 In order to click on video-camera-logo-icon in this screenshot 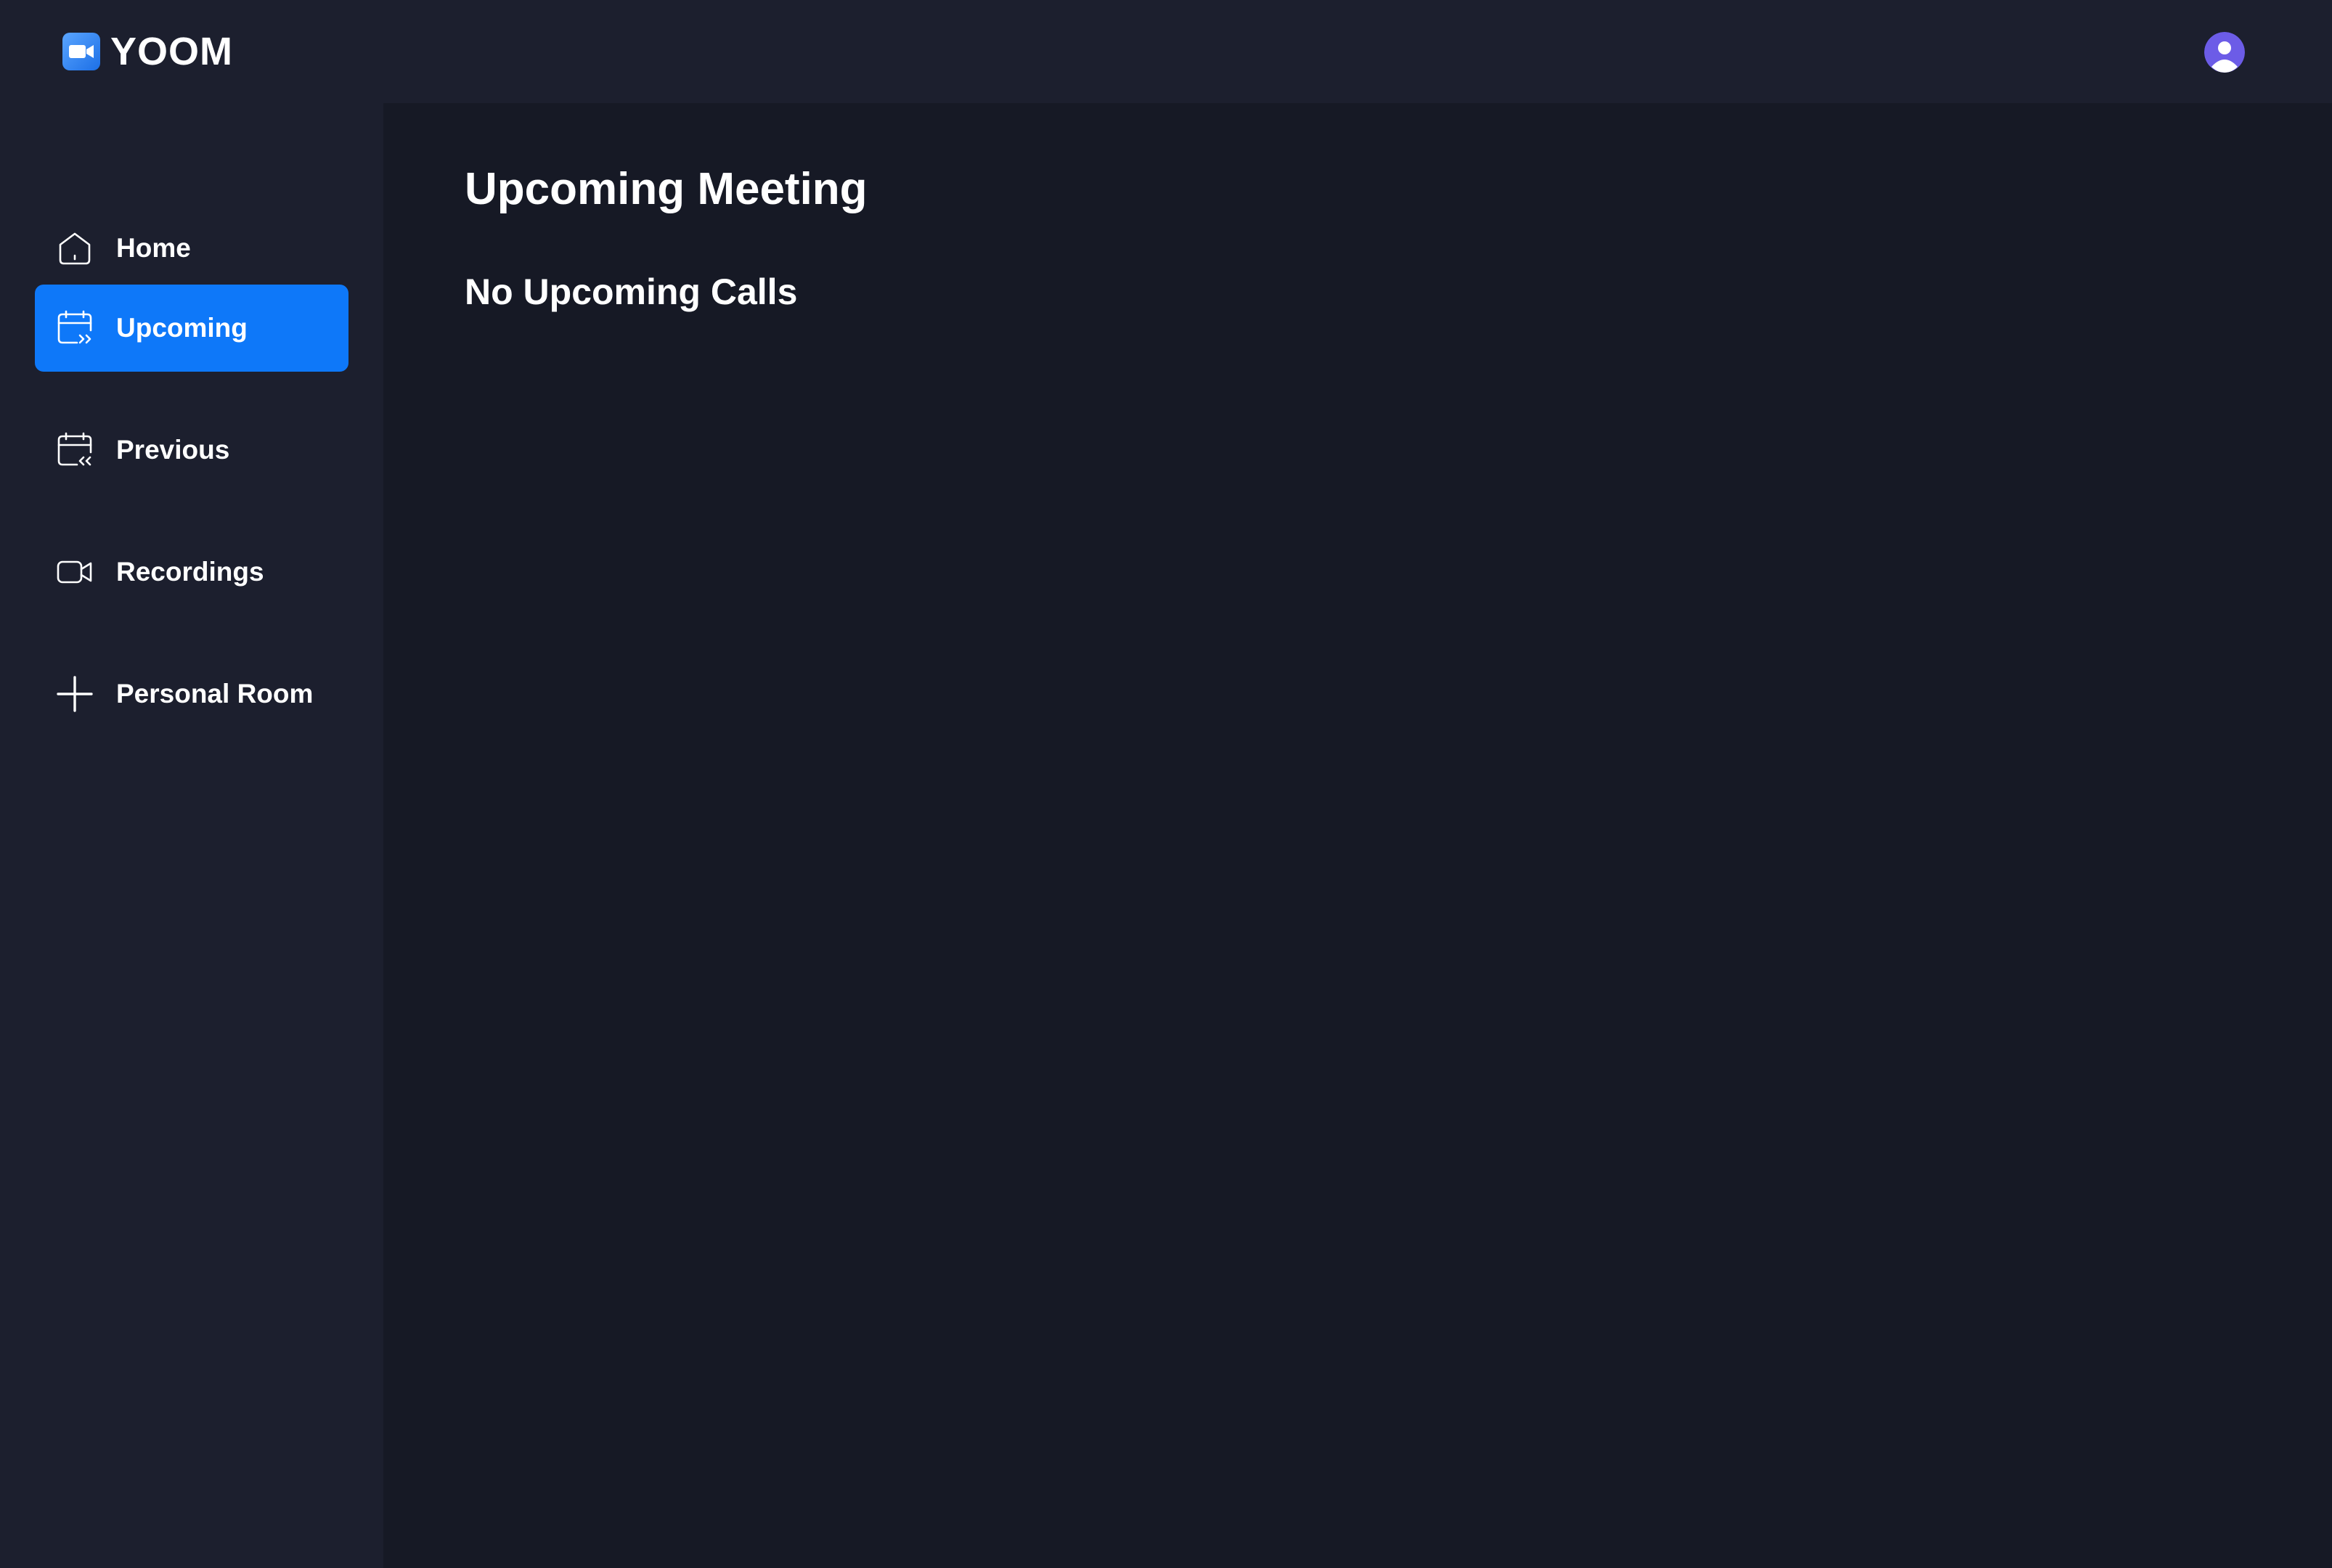, I will do `click(81, 51)`.